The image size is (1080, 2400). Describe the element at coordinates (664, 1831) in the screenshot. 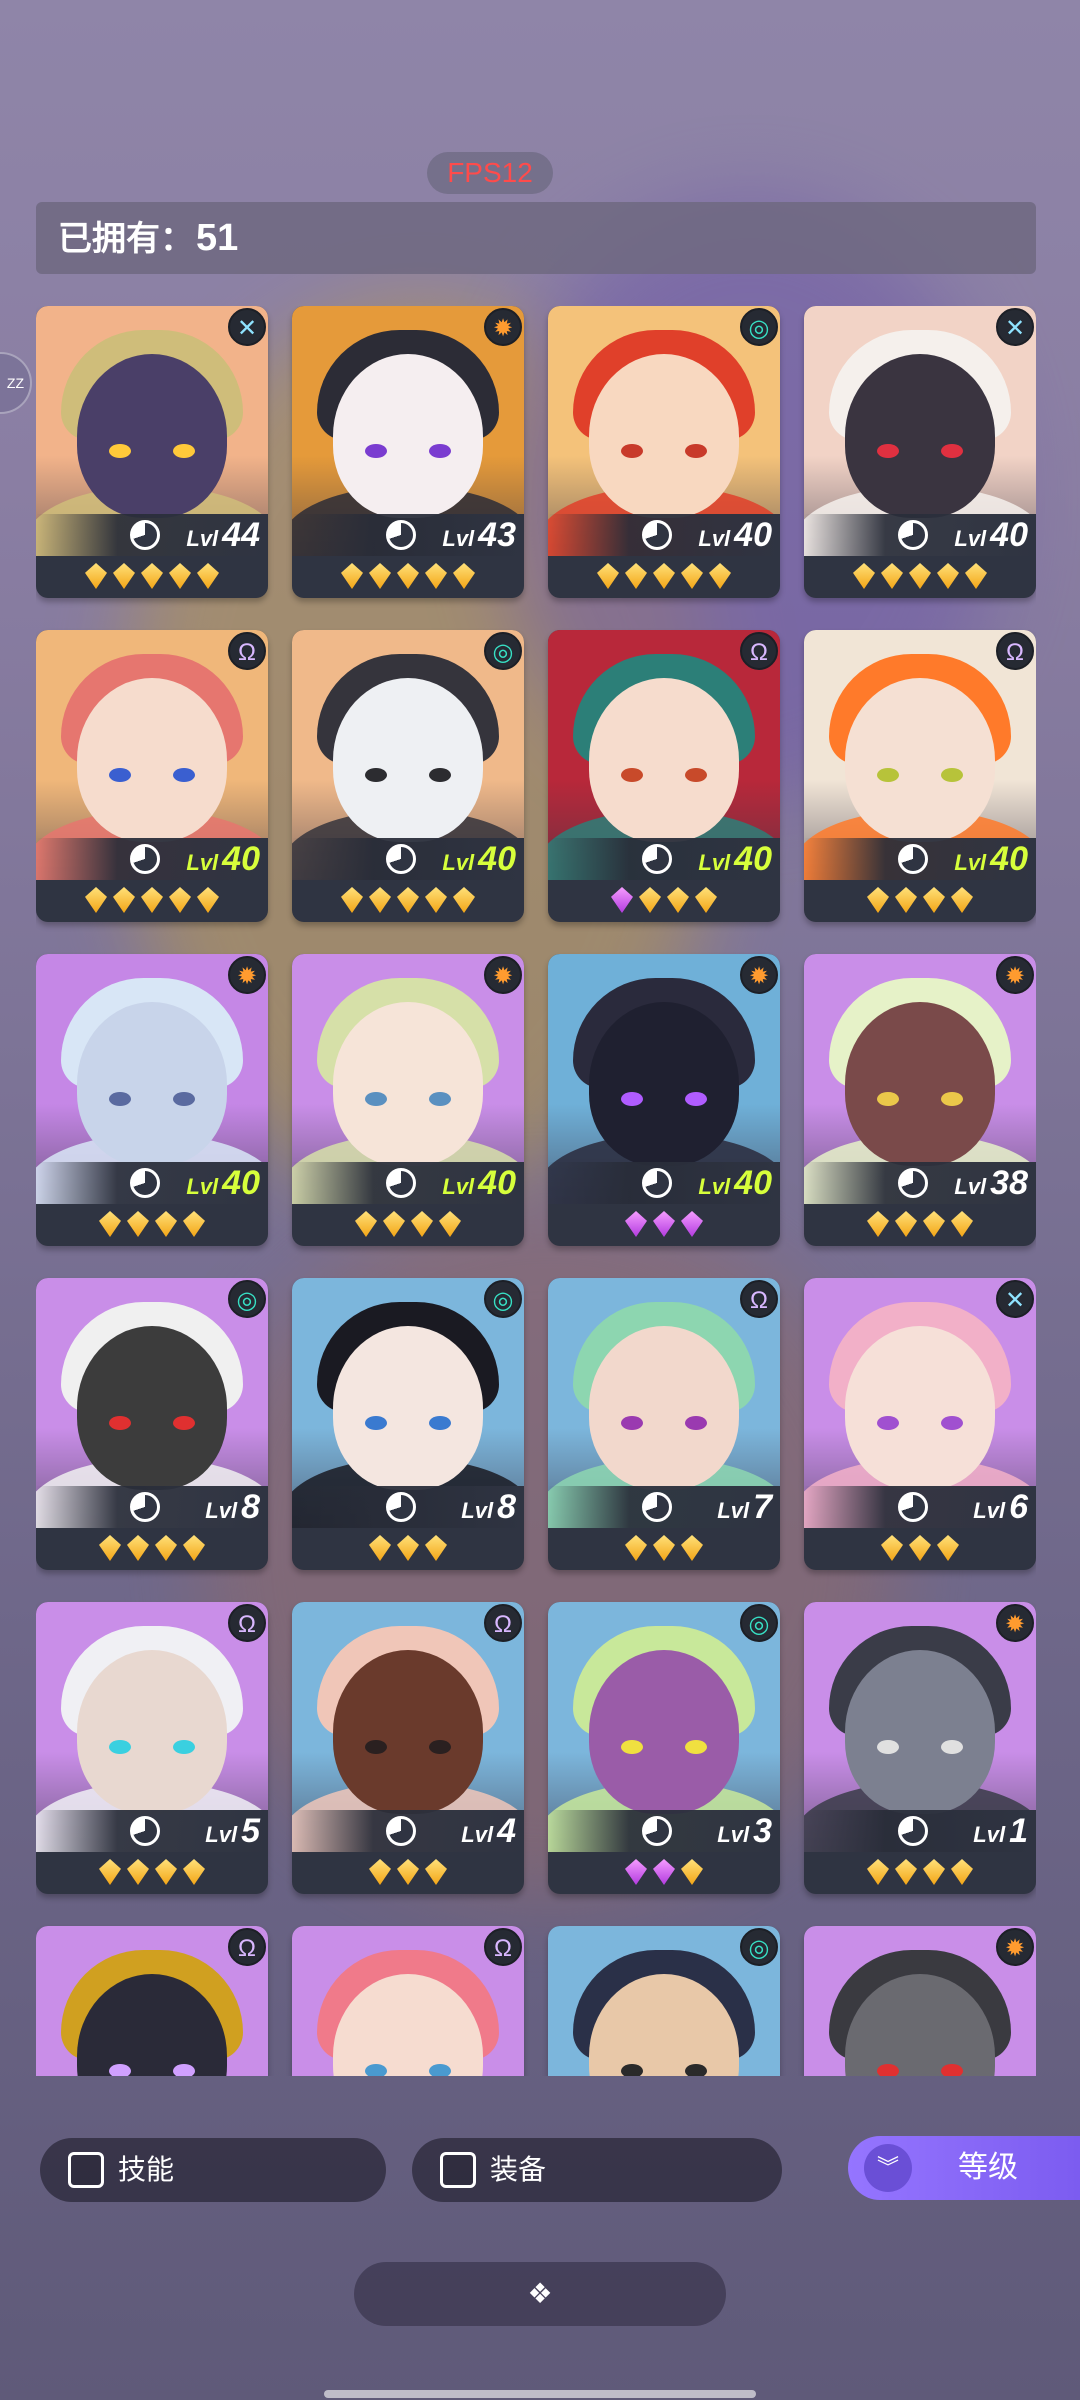

I see `level-bar: Lvl 3` at that location.